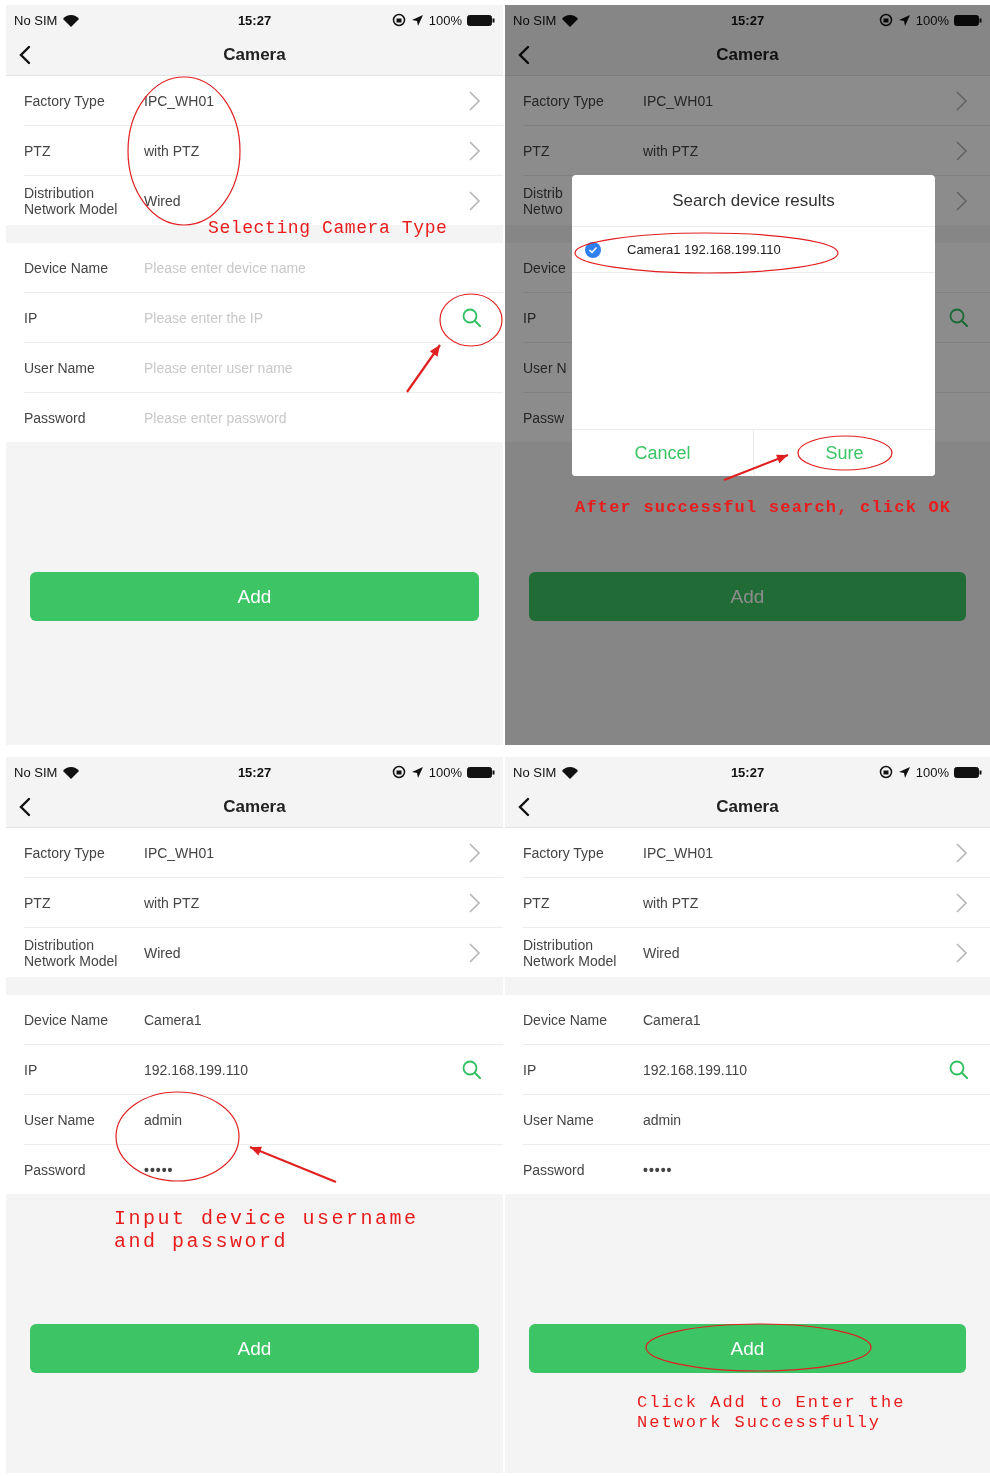 This screenshot has width=990, height=1476. Describe the element at coordinates (753, 201) in the screenshot. I see `dialog-title: Search device results` at that location.